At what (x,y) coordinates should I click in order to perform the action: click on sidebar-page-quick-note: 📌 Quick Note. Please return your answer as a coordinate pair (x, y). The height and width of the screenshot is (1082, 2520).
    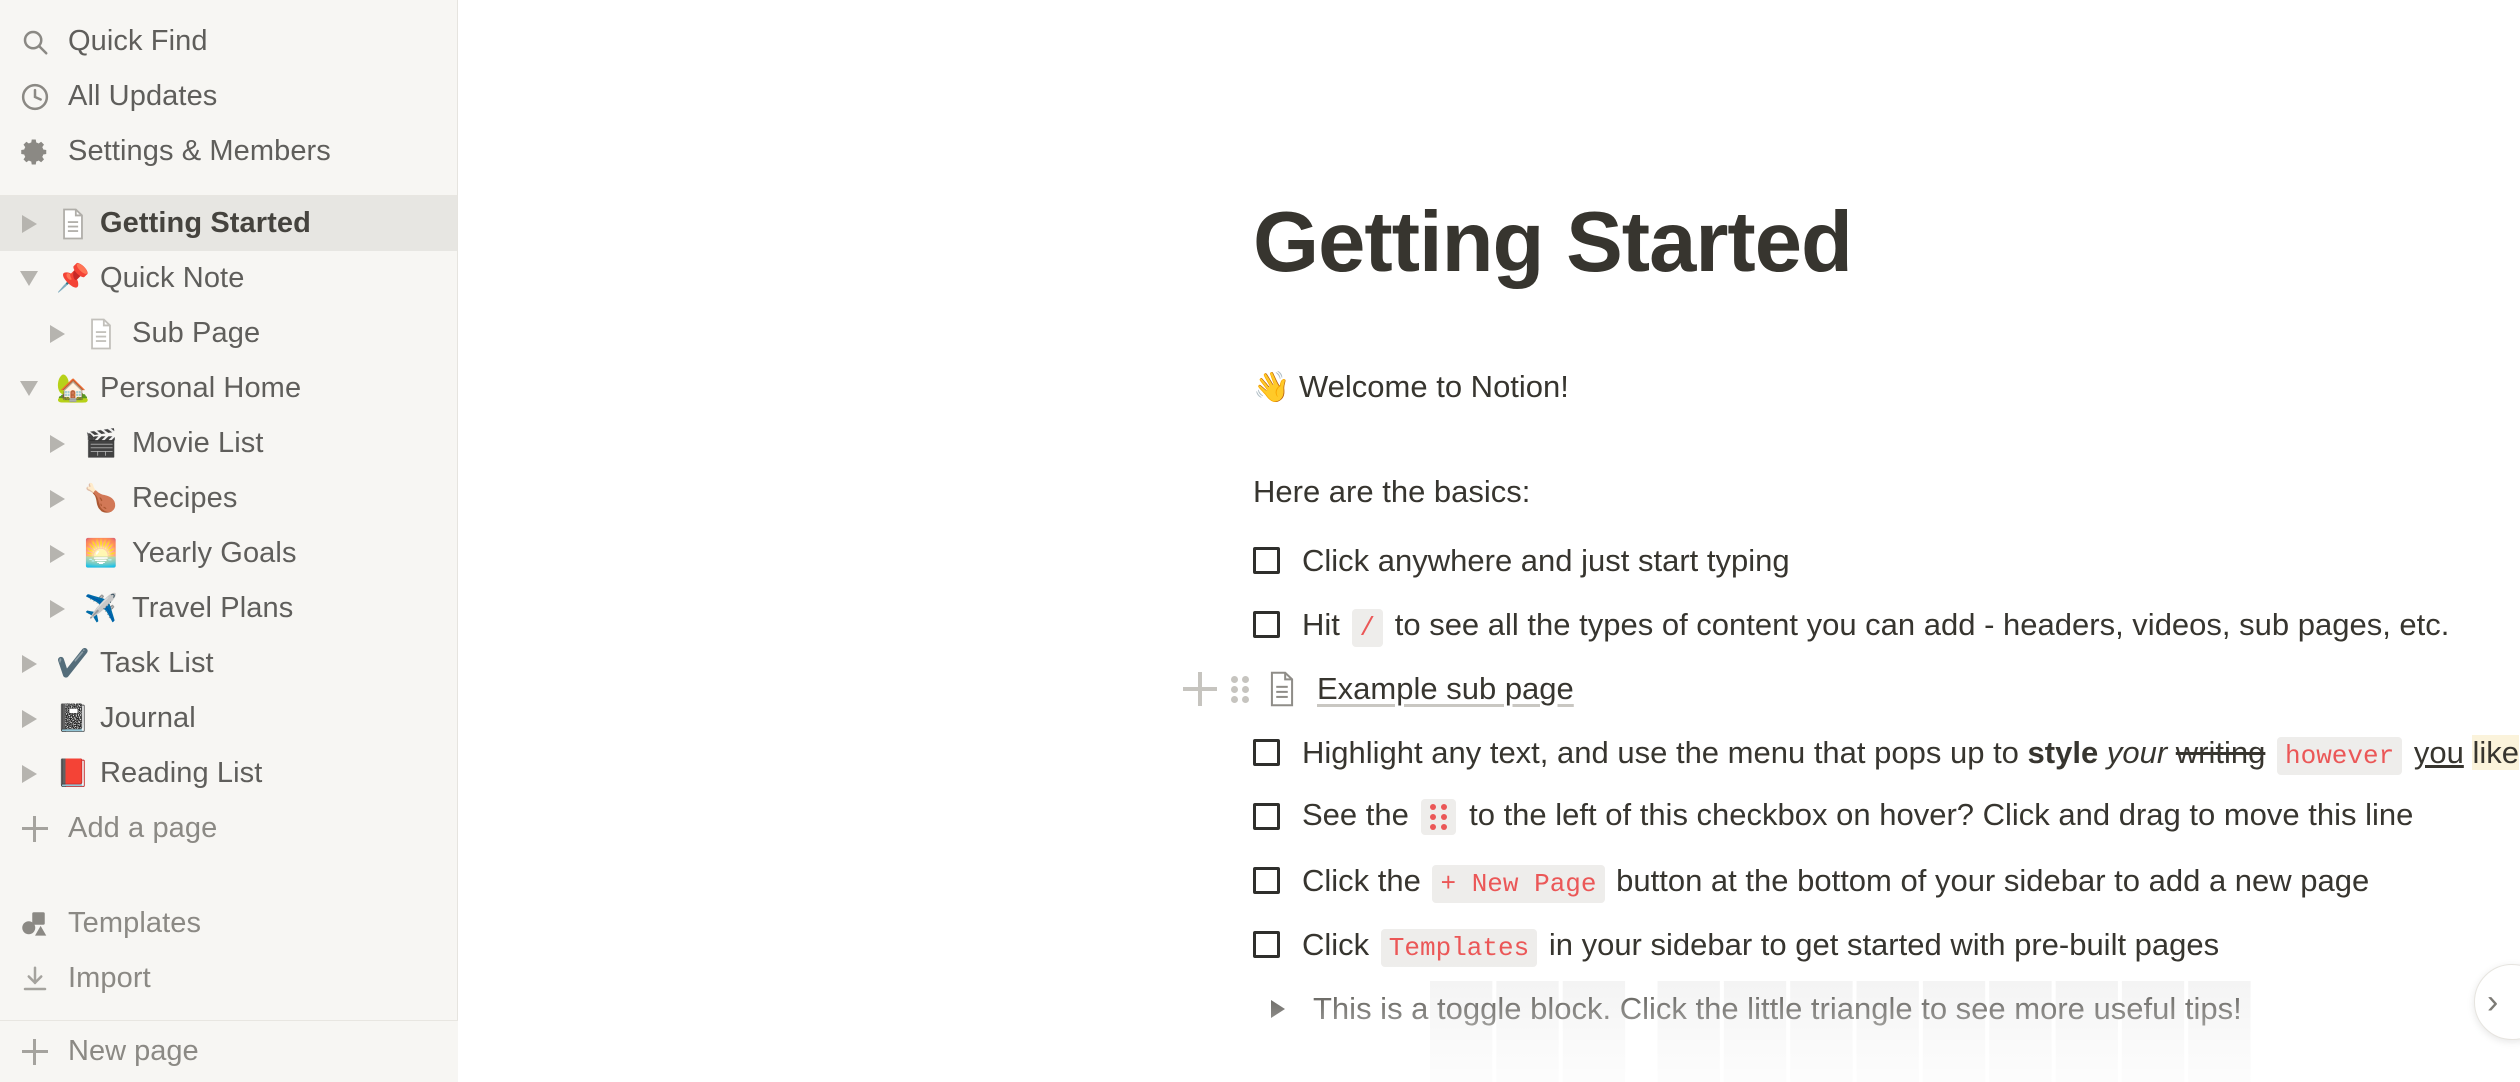
    Looking at the image, I should click on (229, 278).